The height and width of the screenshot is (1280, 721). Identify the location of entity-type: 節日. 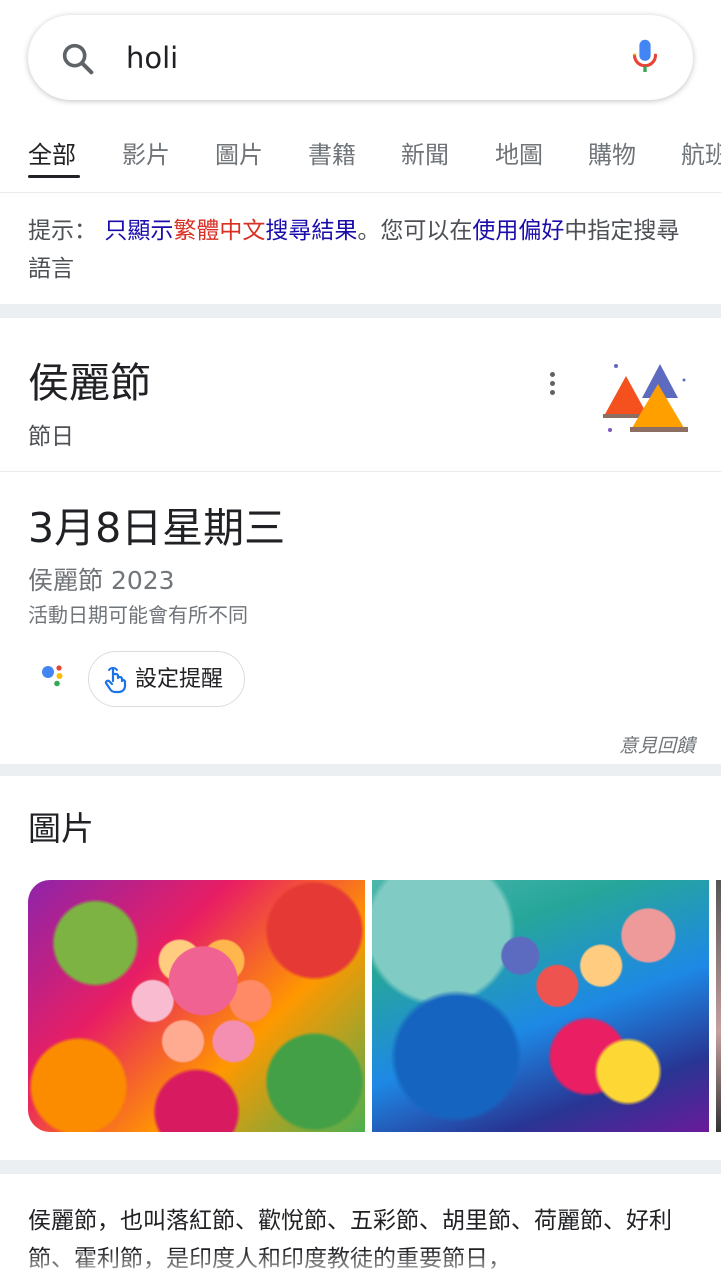
(51, 437).